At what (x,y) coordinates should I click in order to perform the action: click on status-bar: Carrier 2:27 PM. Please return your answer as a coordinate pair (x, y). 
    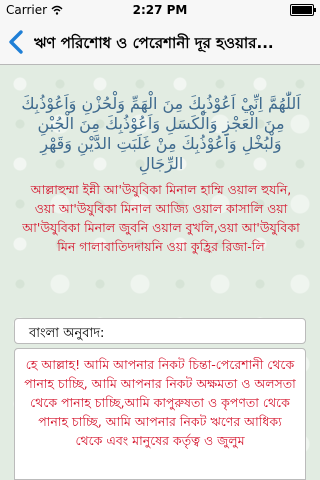
    Looking at the image, I should click on (160, 10).